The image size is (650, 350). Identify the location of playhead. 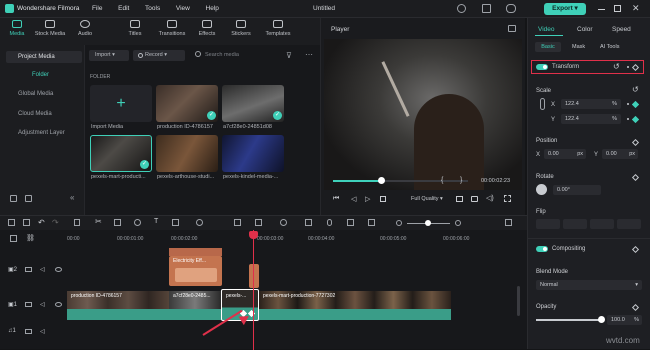
(253, 290).